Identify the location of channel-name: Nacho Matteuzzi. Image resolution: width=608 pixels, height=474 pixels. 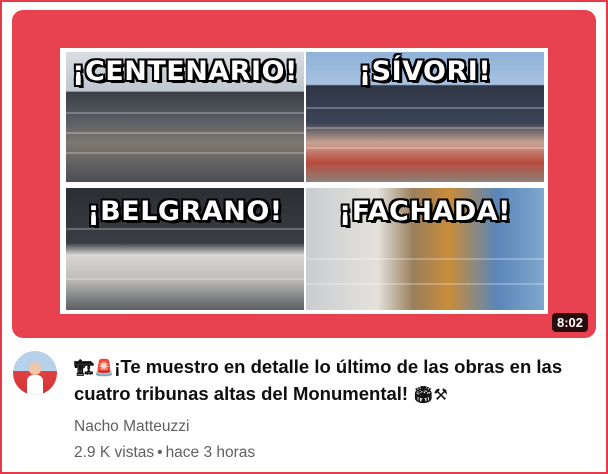
(131, 427).